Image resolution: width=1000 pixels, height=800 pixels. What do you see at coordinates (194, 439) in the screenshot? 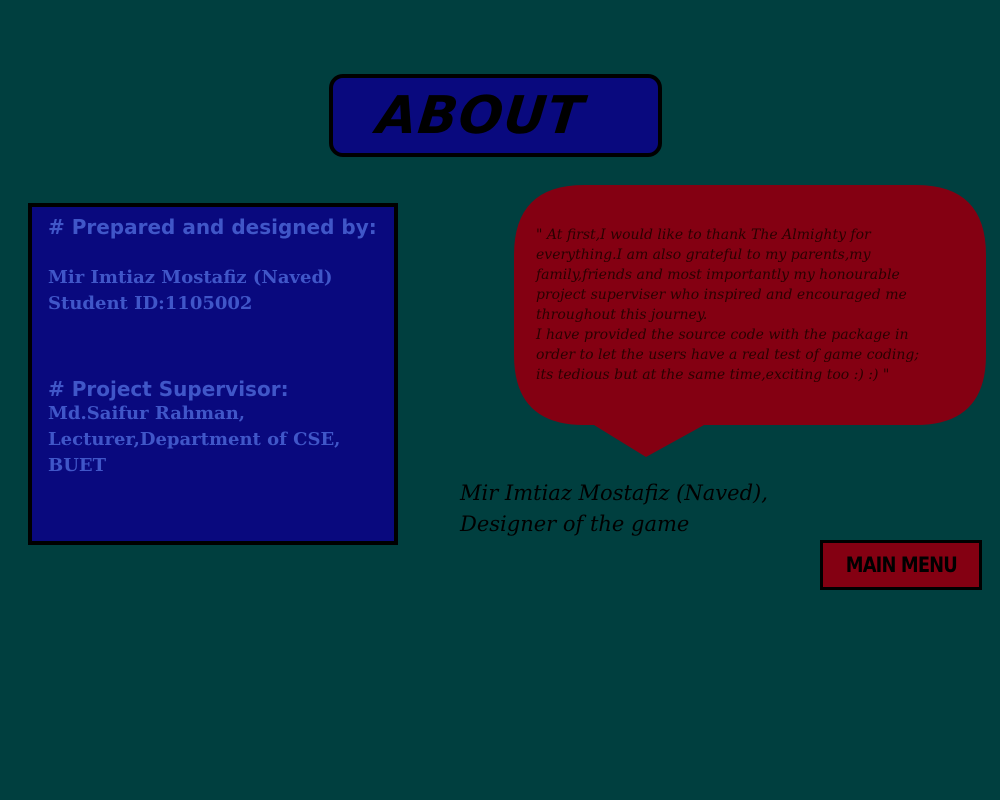
I see `supervisor-title: Lecturer,Department of CSE,` at bounding box center [194, 439].